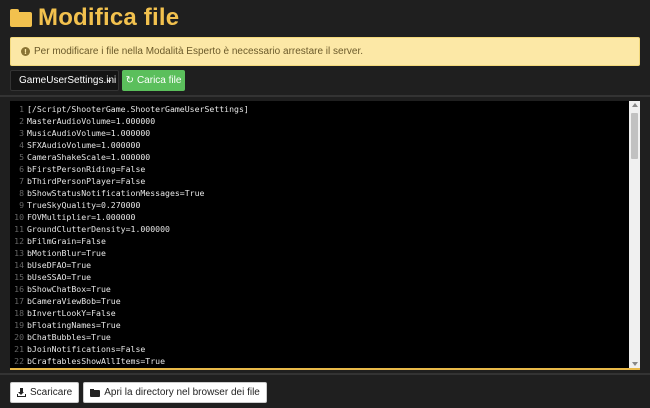 This screenshot has width=650, height=408. I want to click on line-number: 8, so click(21, 193).